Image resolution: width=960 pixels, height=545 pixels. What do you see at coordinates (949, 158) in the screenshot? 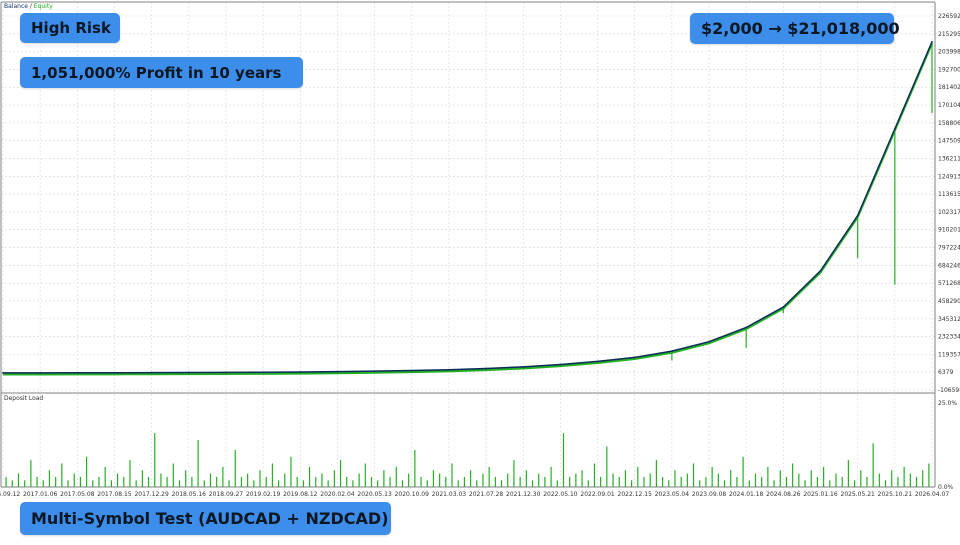
I see `y-tick-label: 1362113` at bounding box center [949, 158].